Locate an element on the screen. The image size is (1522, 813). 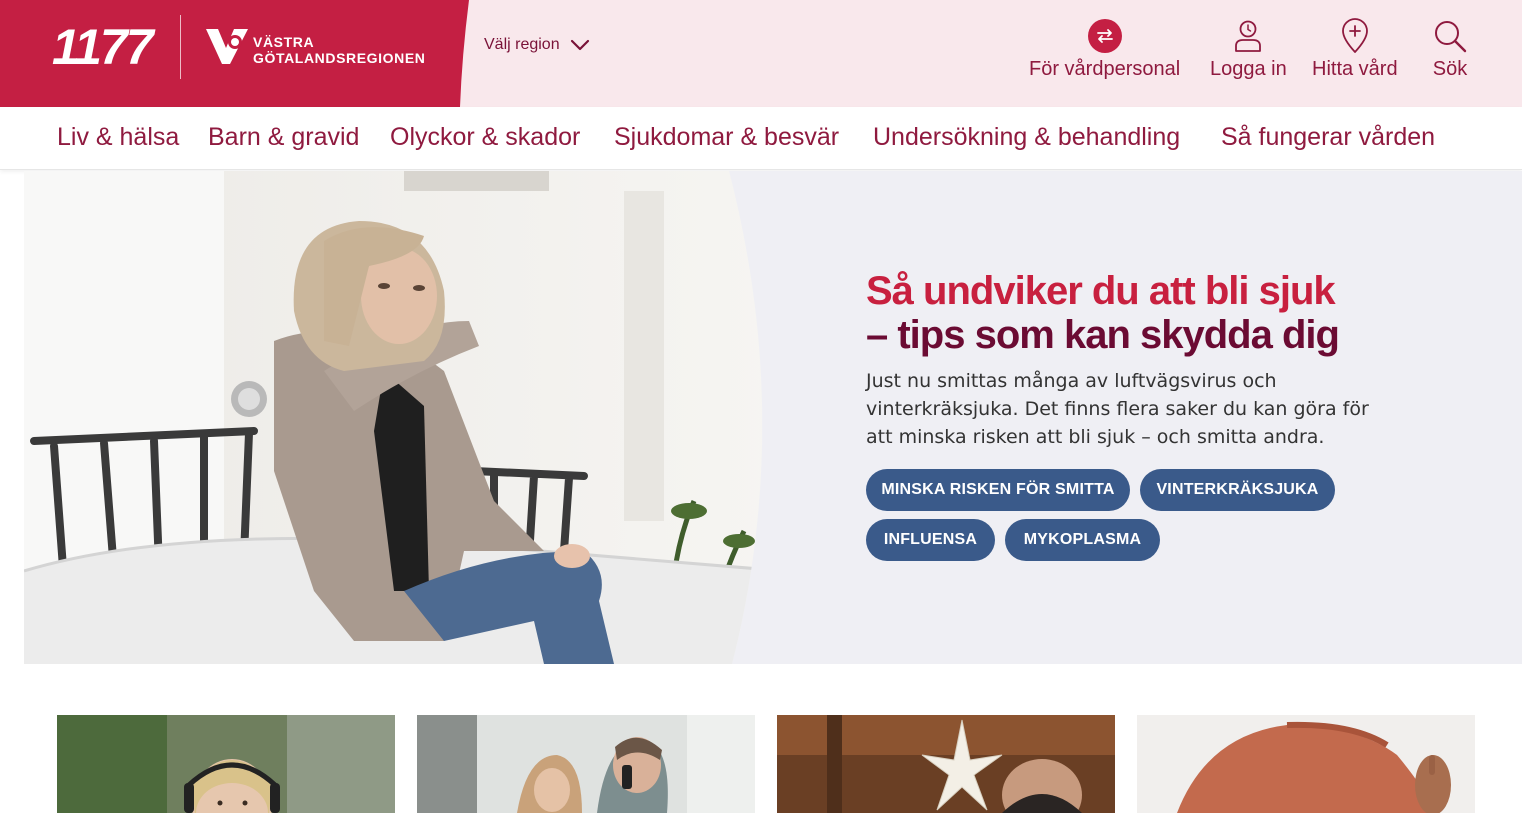
card-image-woman-headset is located at coordinates (226, 764).